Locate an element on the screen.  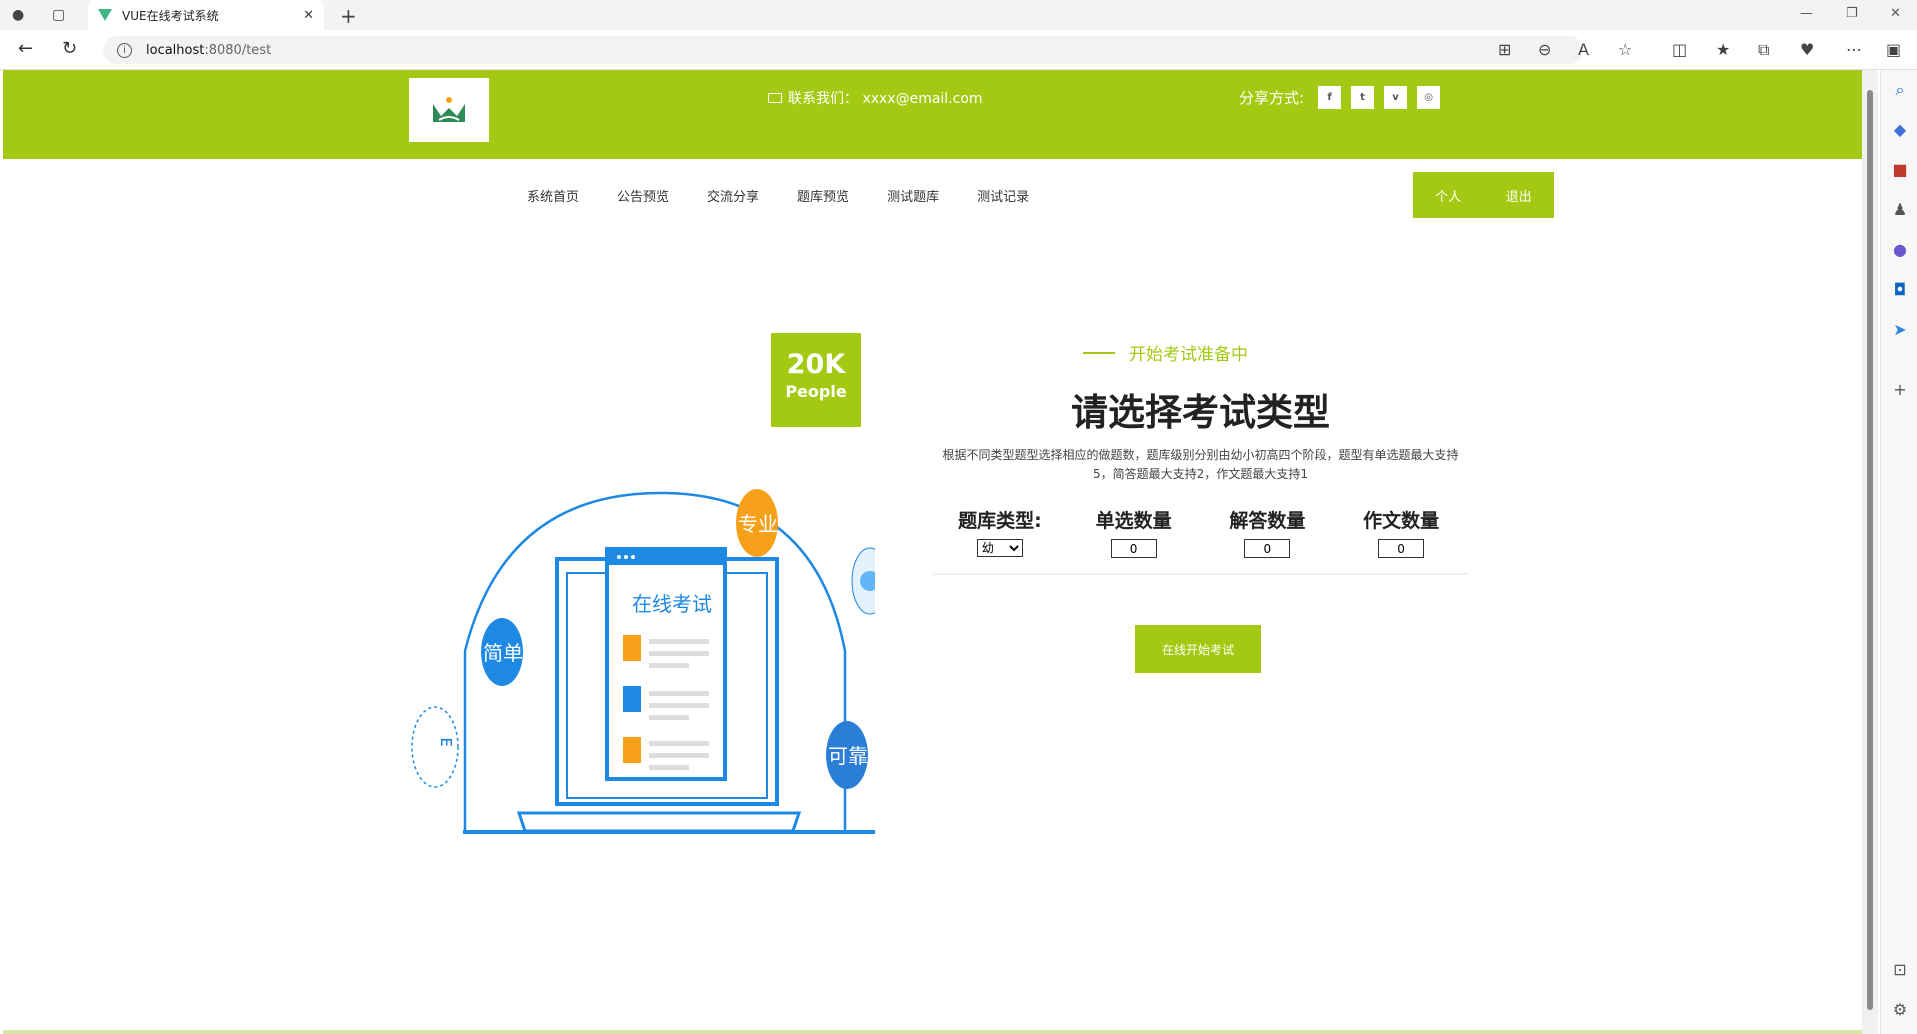
close-window-icon: ✕ is located at coordinates (1895, 13).